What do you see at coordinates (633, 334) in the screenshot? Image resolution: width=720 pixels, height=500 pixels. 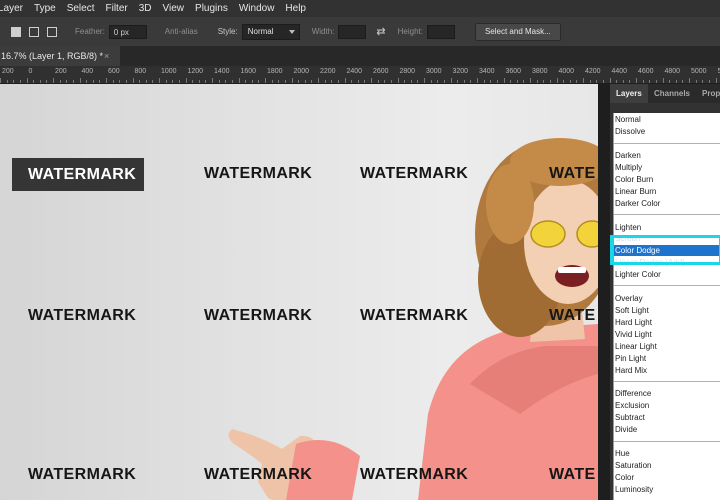 I see `blend-option-vivid-light: Vivid Light` at bounding box center [633, 334].